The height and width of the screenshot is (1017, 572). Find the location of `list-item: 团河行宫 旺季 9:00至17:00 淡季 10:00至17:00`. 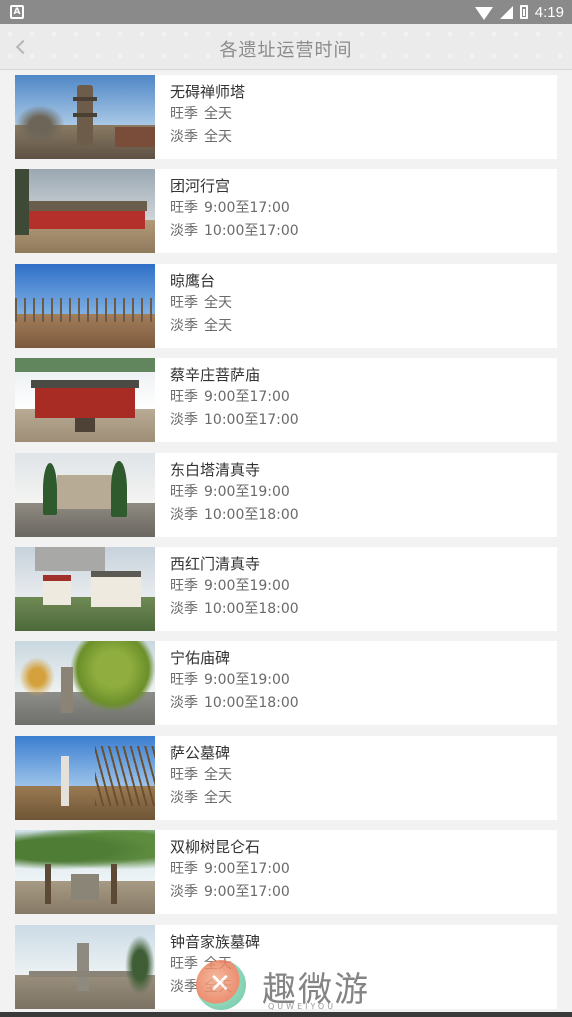

list-item: 团河行宫 旺季 9:00至17:00 淡季 10:00至17:00 is located at coordinates (286, 211).